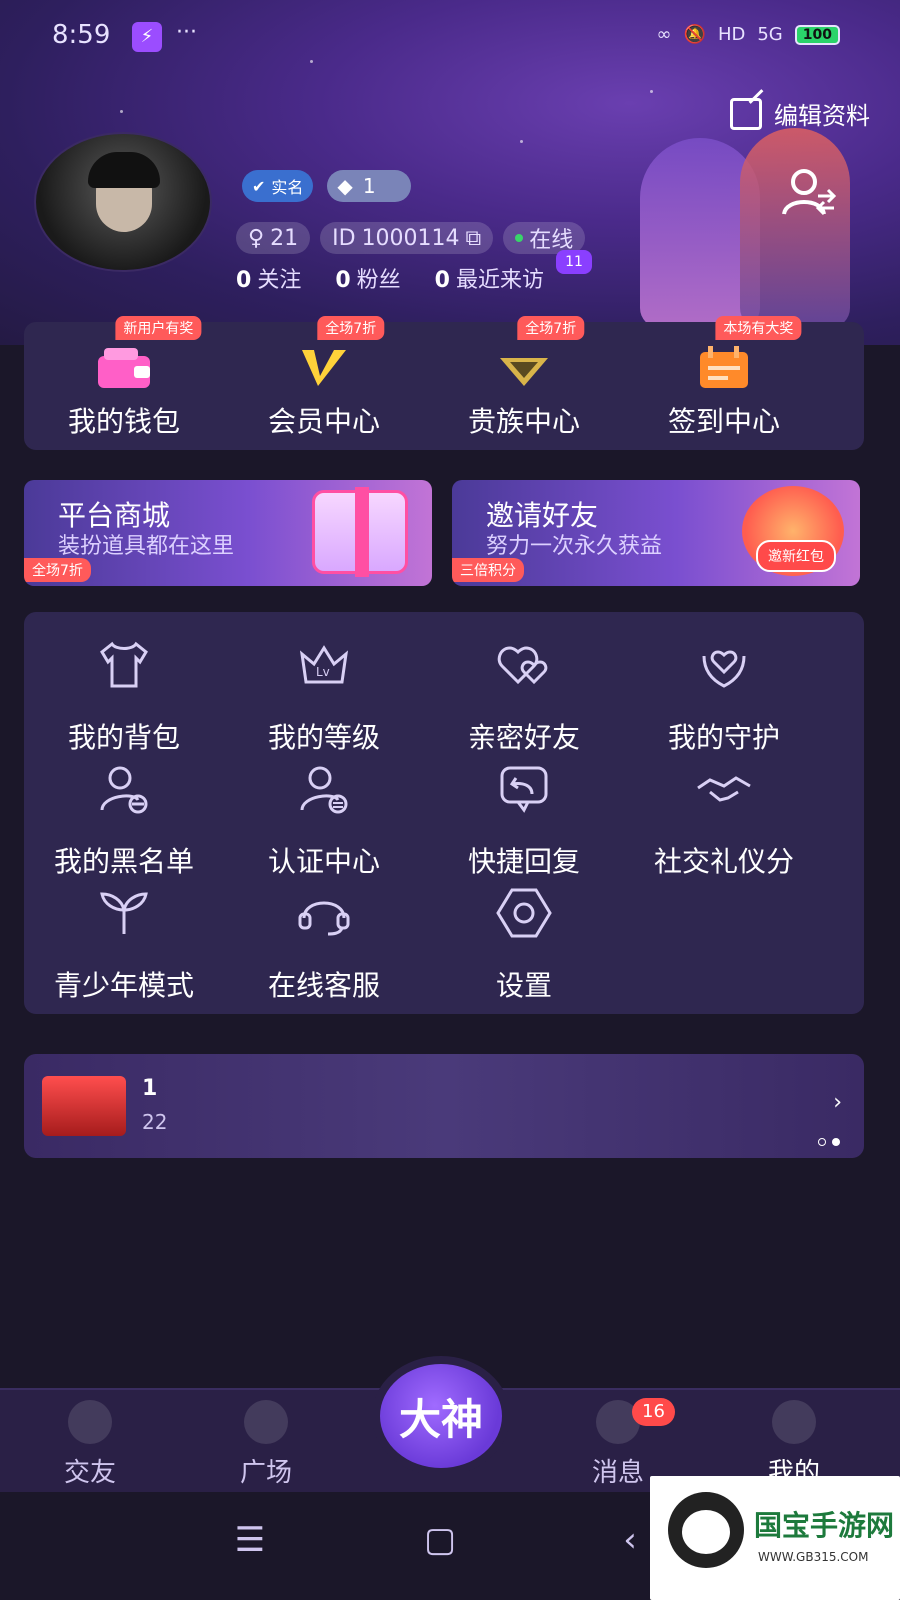 The height and width of the screenshot is (1600, 900). Describe the element at coordinates (89, 1473) in the screenshot. I see `tab-friends-label: 交友` at that location.